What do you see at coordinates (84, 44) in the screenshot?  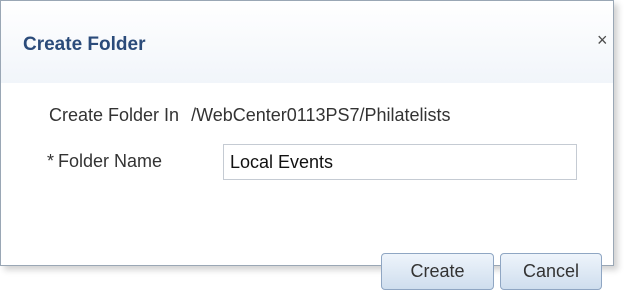 I see `dialog-title: Create Folder` at bounding box center [84, 44].